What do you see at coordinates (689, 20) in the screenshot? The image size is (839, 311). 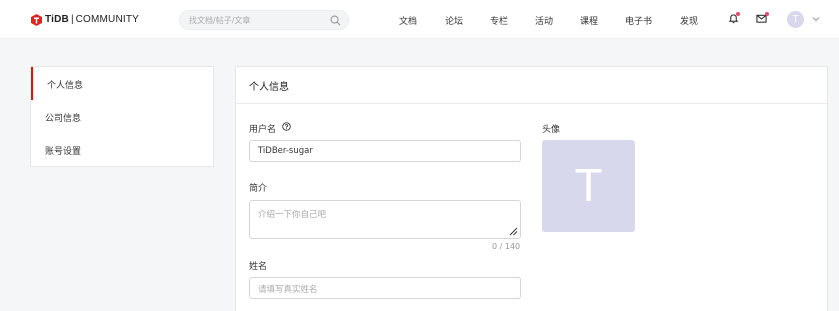 I see `nav-discover: 发现` at bounding box center [689, 20].